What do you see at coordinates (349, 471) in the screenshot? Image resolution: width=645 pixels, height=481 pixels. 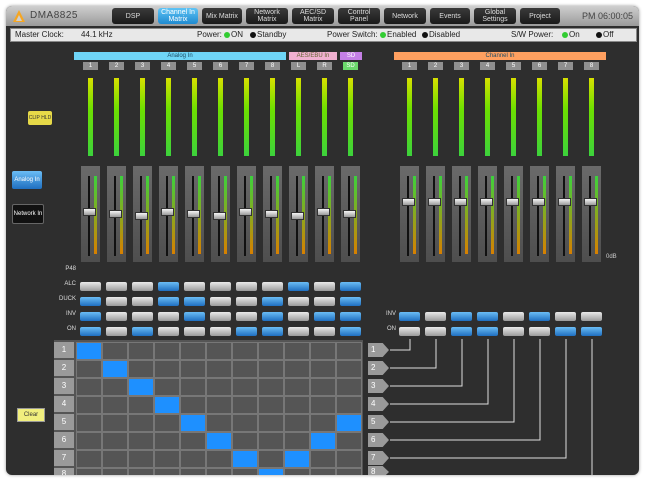 I see `matrix-cell-r8-c11` at bounding box center [349, 471].